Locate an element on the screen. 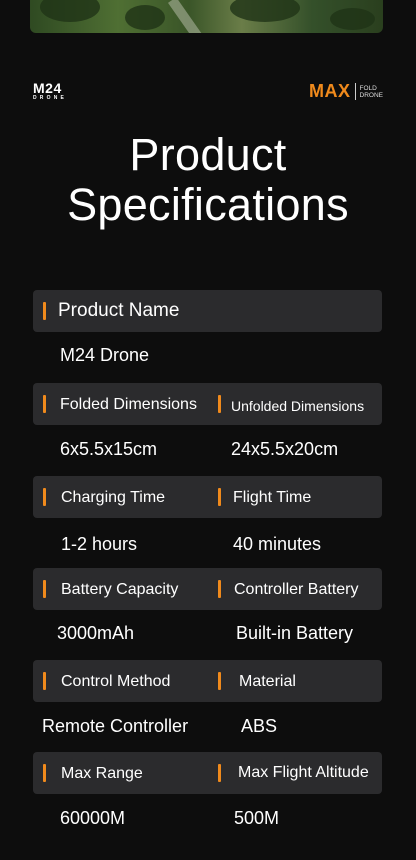 The width and height of the screenshot is (416, 860). spec-value: 24x5.5x20cm is located at coordinates (285, 449).